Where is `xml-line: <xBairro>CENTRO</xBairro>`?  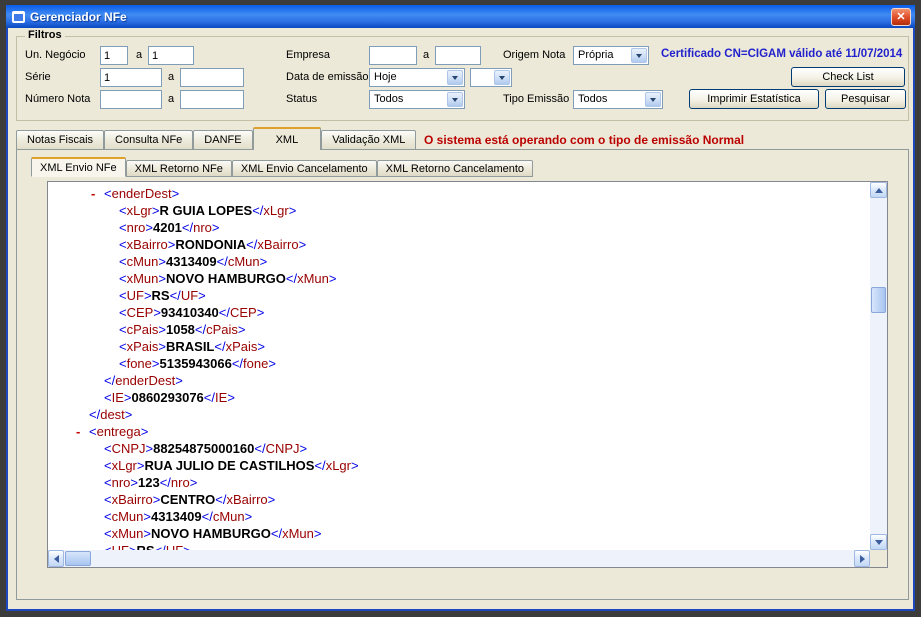 xml-line: <xBairro>CENTRO</xBairro> is located at coordinates (190, 499).